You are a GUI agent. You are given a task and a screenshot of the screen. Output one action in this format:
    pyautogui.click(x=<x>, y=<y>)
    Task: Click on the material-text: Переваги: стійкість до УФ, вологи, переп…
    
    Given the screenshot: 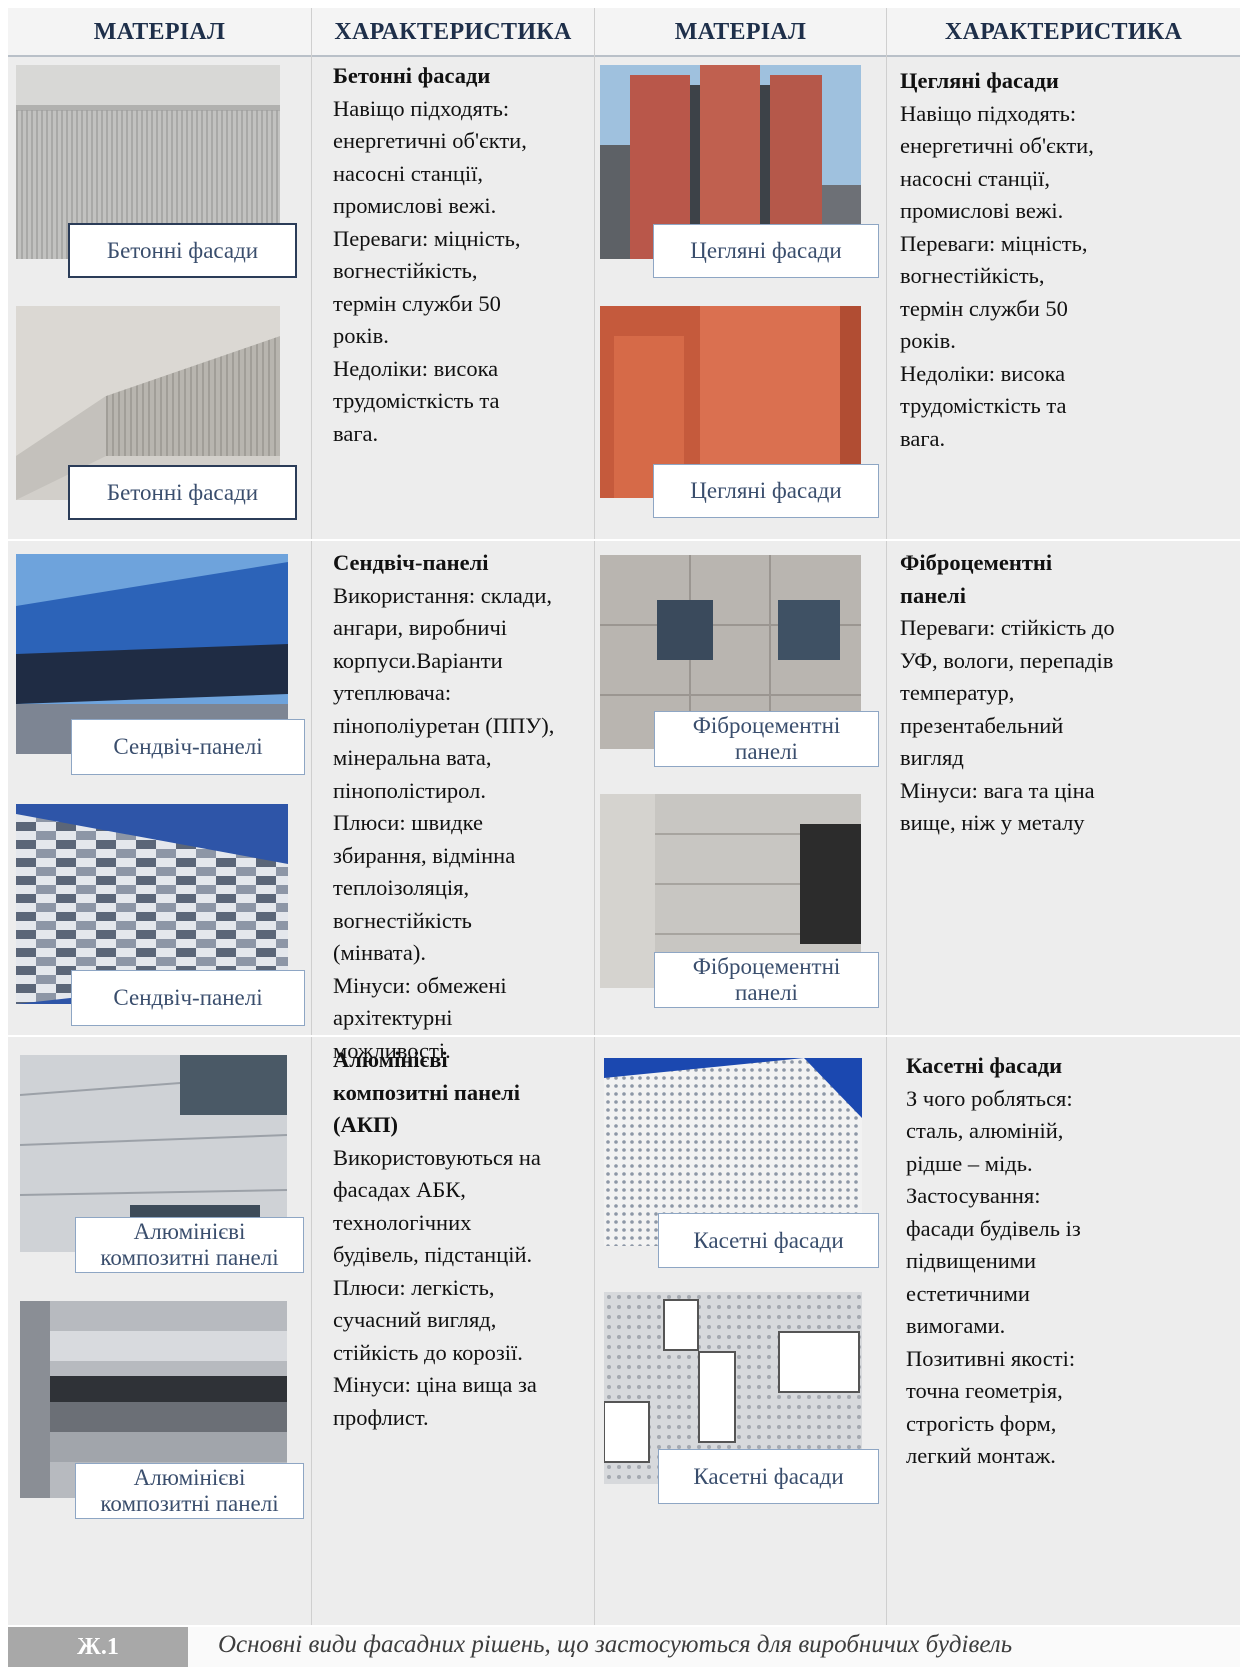 What is the action you would take?
    pyautogui.click(x=1007, y=725)
    